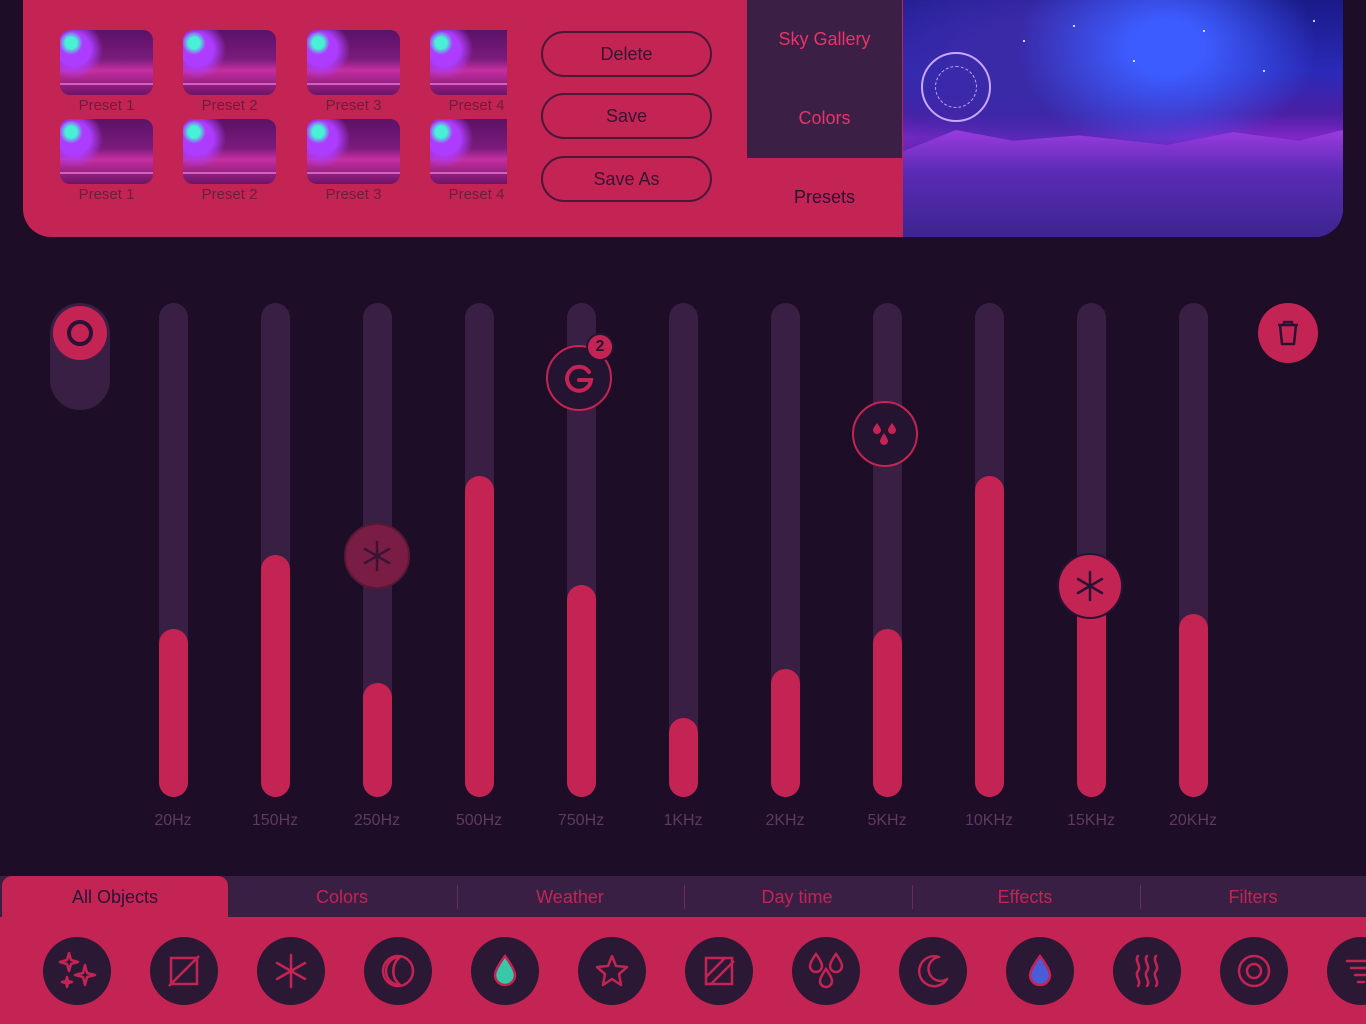 This screenshot has height=1024, width=1366. I want to click on power-toggle, so click(80, 356).